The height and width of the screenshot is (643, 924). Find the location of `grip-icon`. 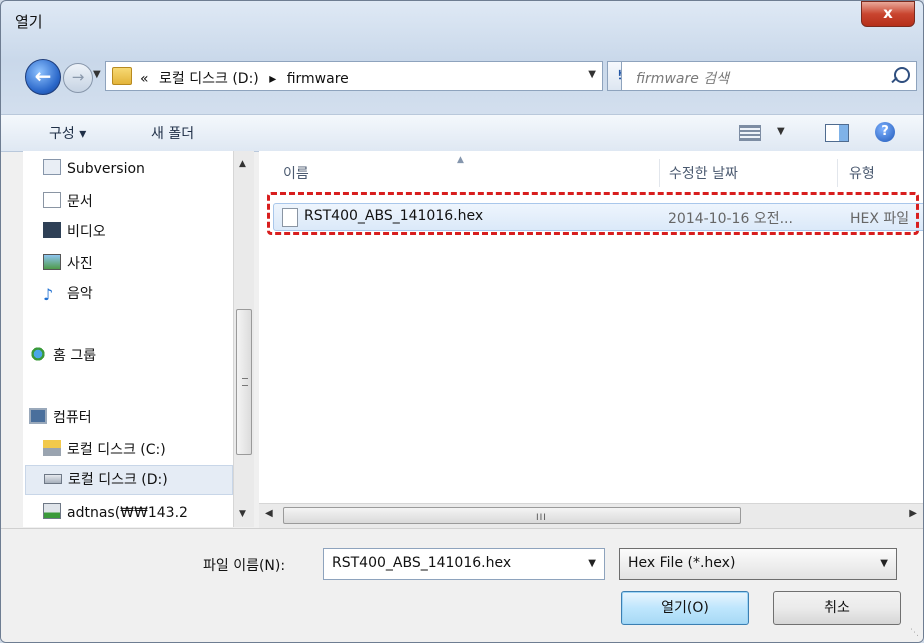

grip-icon is located at coordinates (245, 382).